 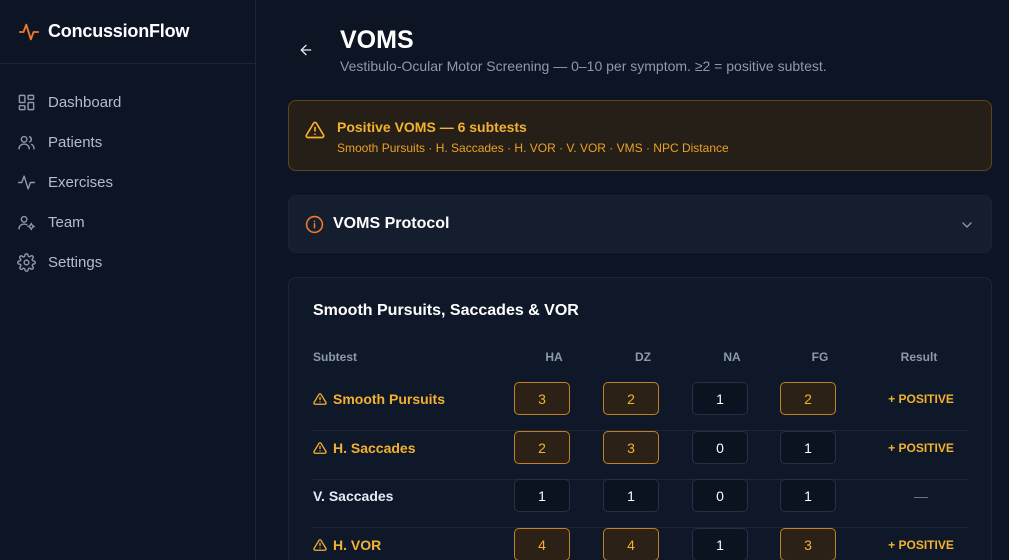 What do you see at coordinates (314, 224) in the screenshot?
I see `info-icon` at bounding box center [314, 224].